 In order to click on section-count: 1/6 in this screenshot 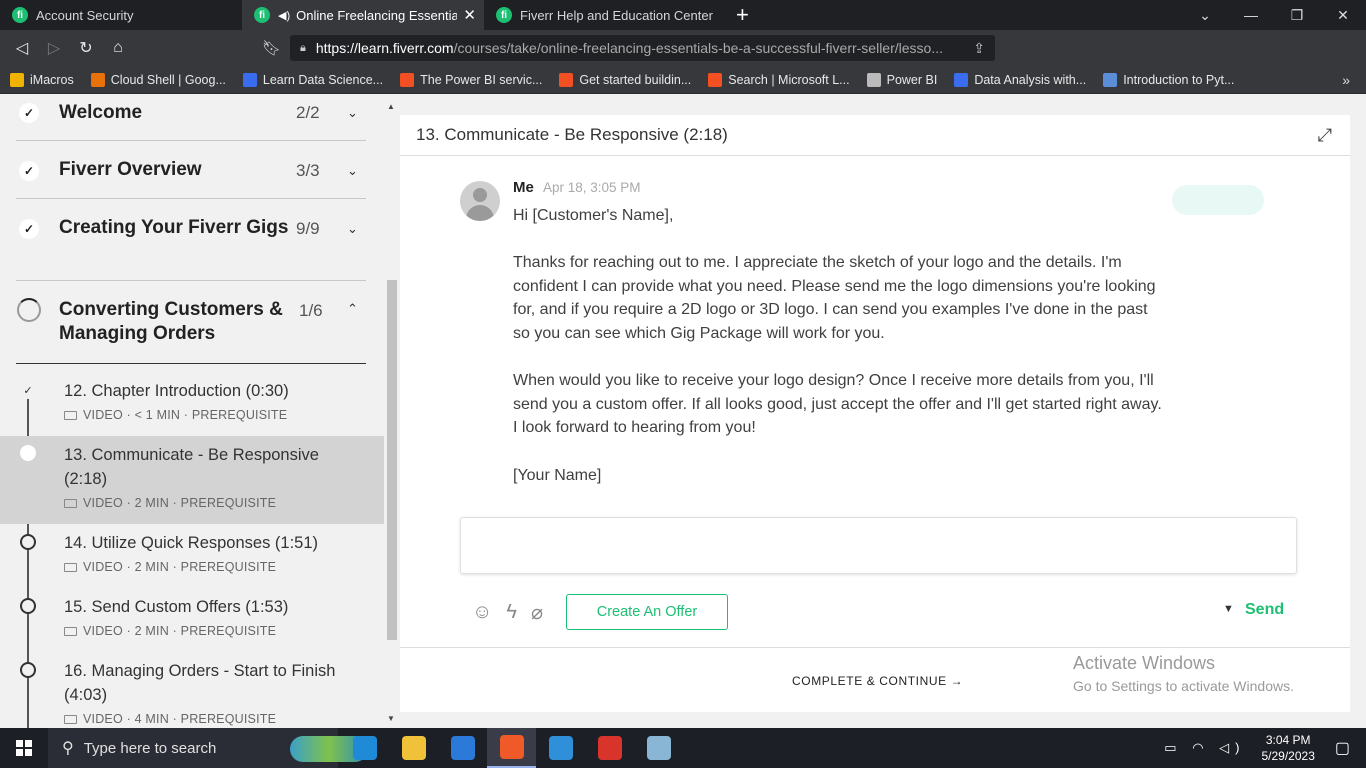, I will do `click(311, 310)`.